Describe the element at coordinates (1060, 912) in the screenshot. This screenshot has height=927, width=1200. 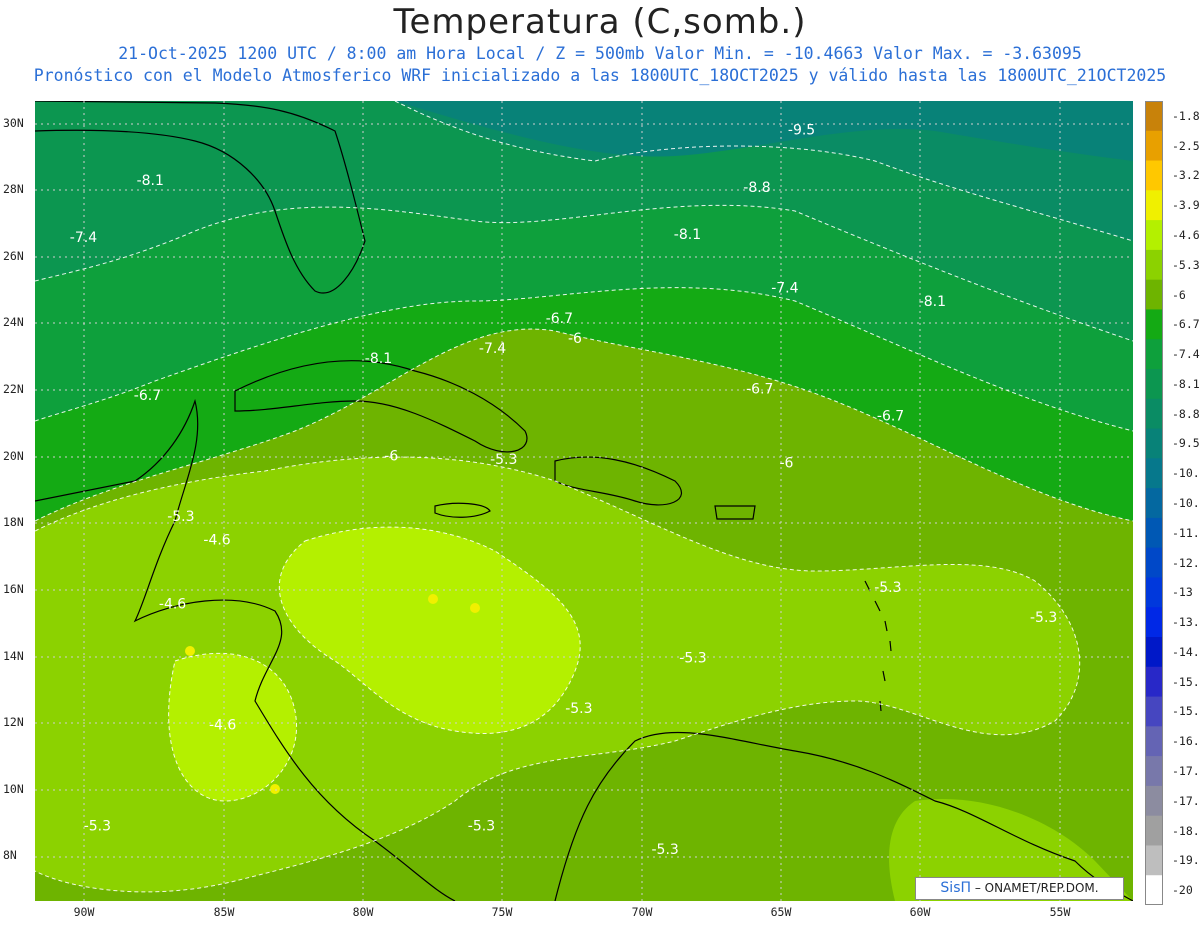
I see `lon-label-55w: 55W` at that location.